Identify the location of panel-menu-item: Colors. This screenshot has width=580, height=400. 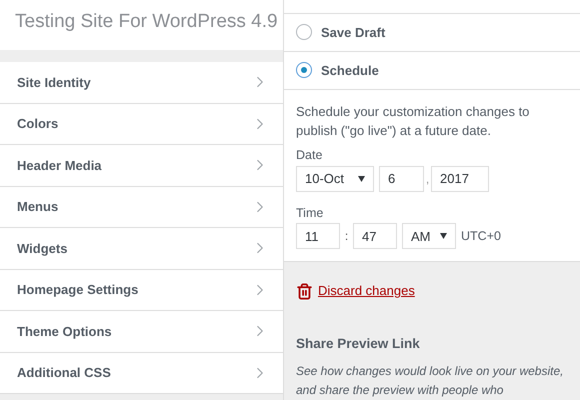
(141, 124).